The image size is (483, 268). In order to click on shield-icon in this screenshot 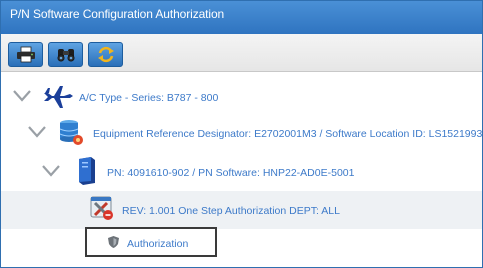, I will do `click(113, 242)`.